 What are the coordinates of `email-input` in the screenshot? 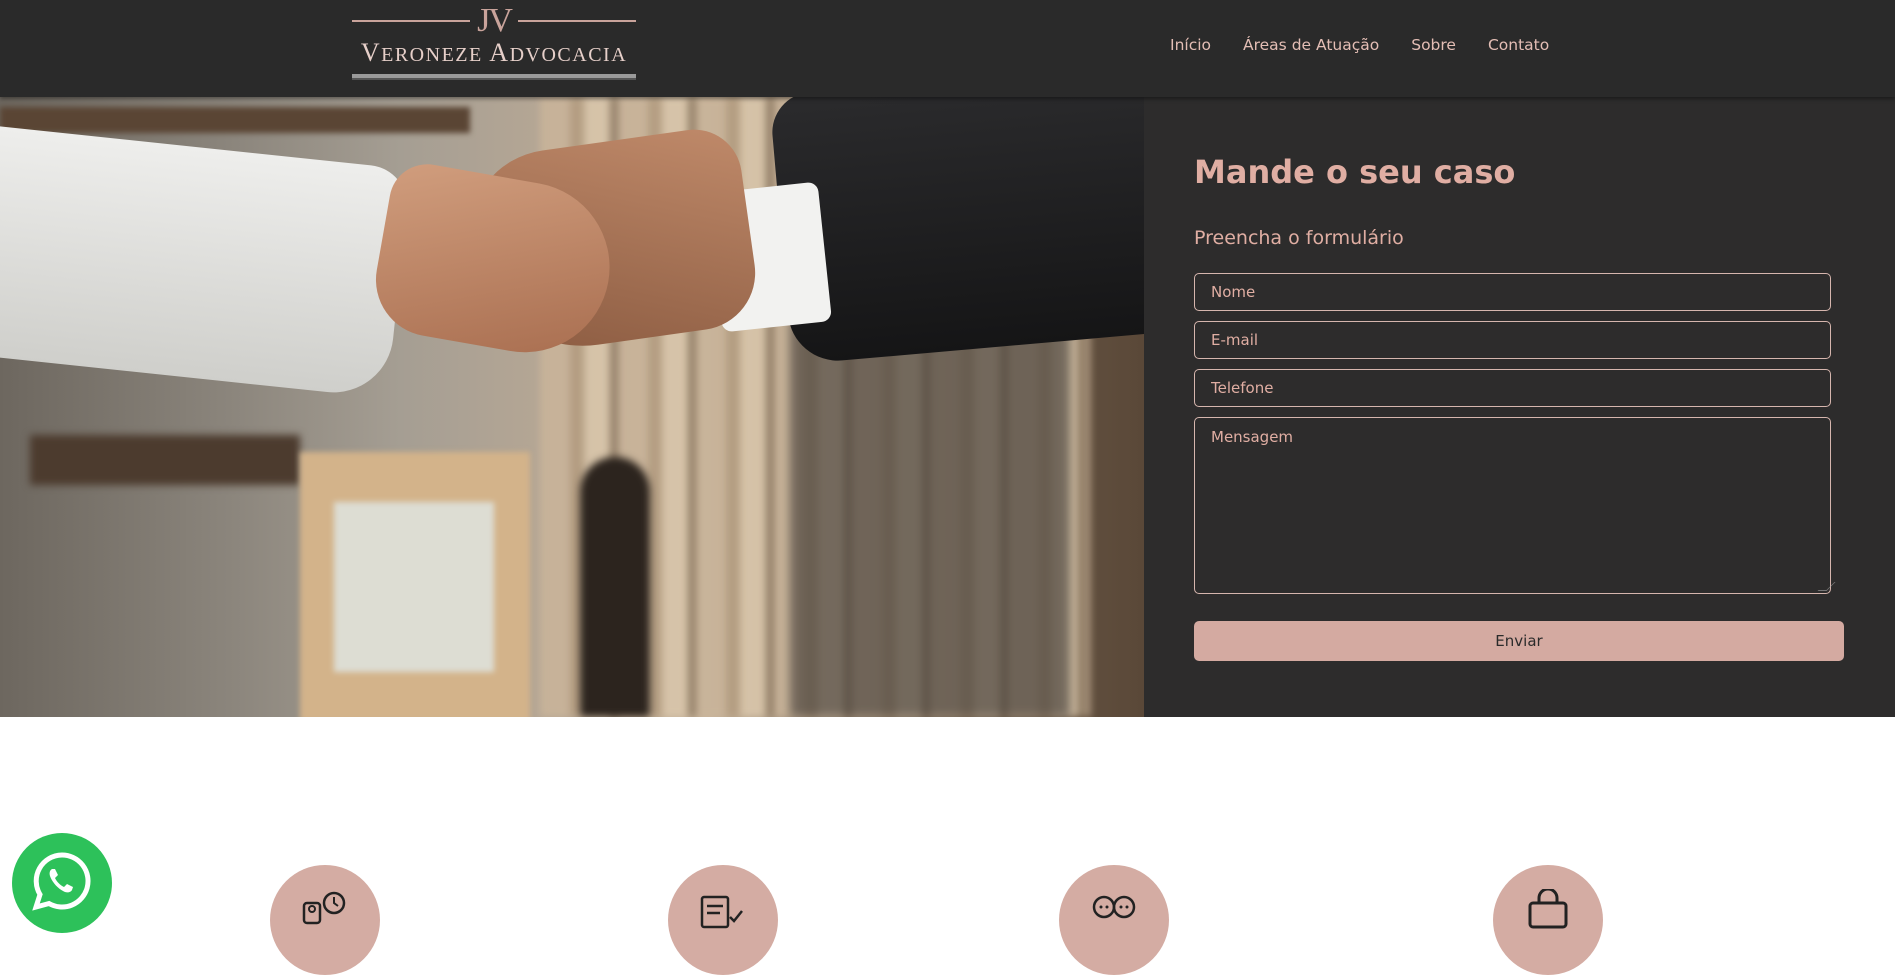 It's located at (1512, 340).